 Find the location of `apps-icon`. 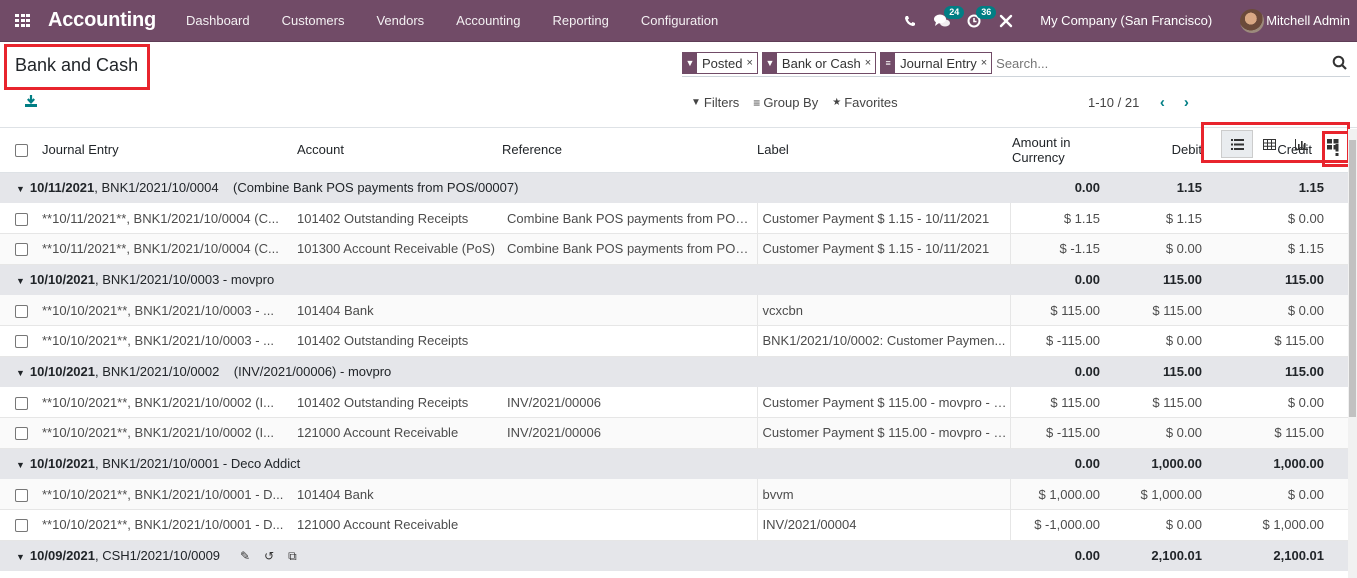

apps-icon is located at coordinates (24, 20).